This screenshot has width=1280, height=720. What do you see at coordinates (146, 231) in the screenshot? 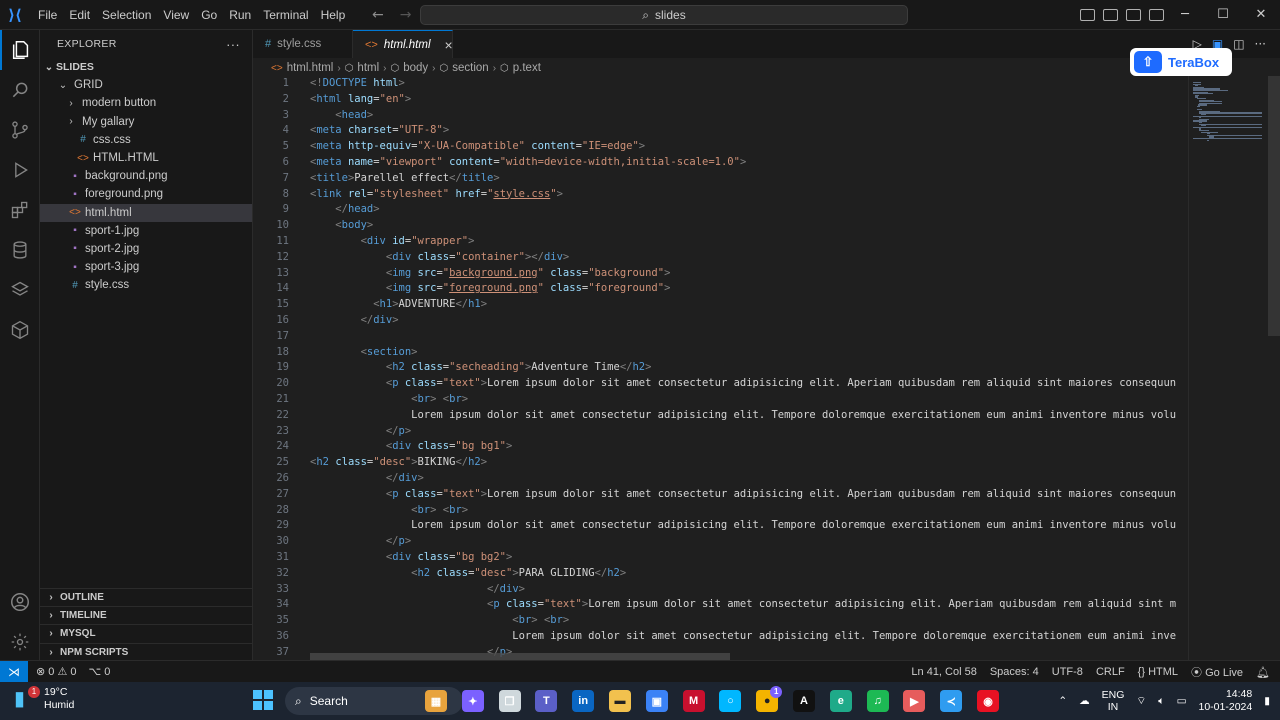
I see `tree-item: ▪ sport-1.jpg` at bounding box center [146, 231].